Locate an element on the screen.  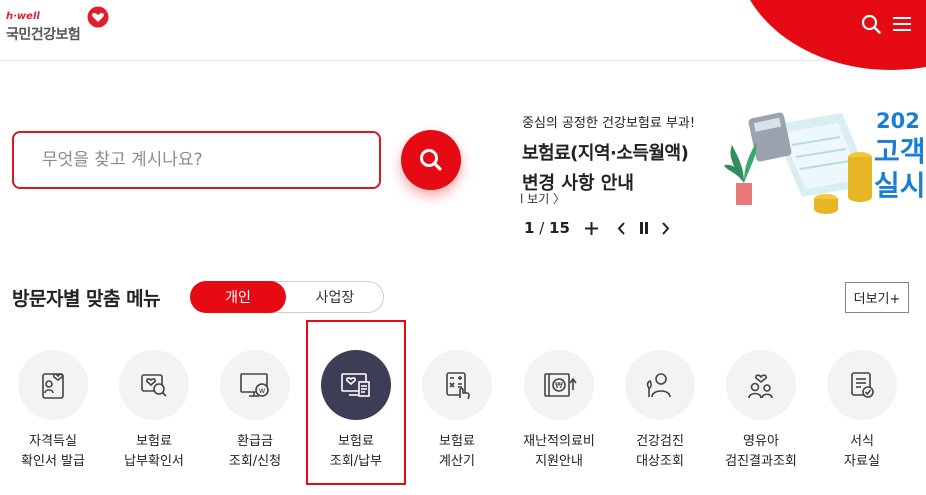
pause-icon is located at coordinates (643, 228).